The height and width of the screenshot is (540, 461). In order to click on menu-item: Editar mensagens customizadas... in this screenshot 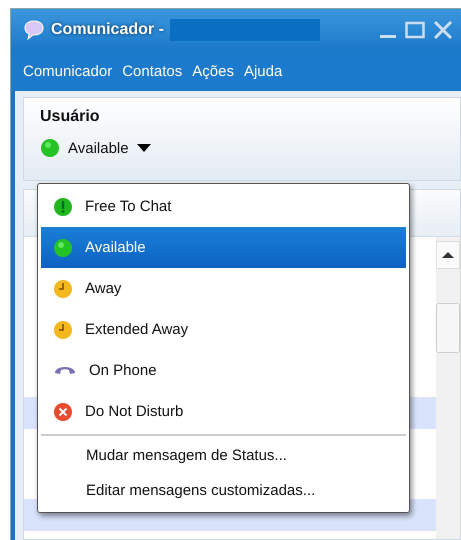, I will do `click(223, 490)`.